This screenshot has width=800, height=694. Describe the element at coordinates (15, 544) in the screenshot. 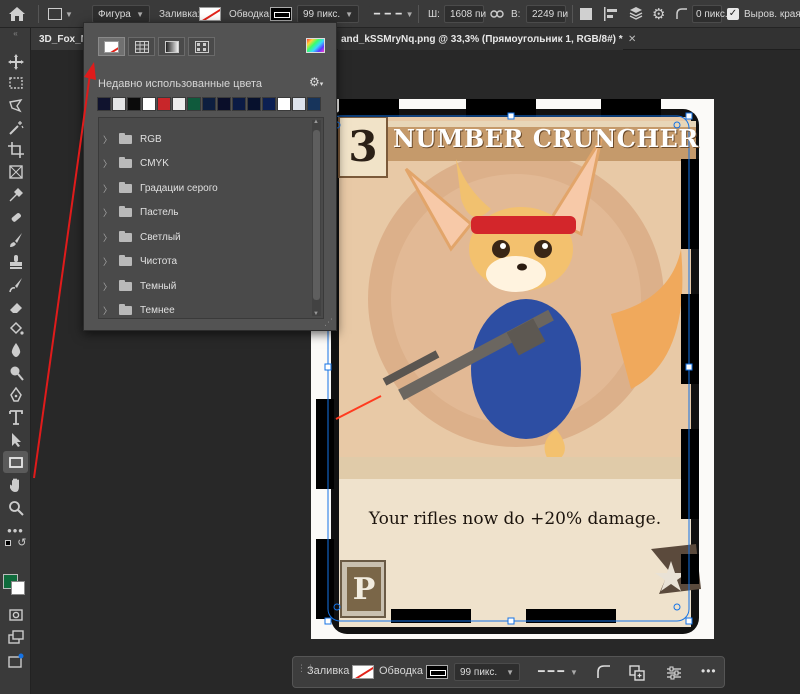

I see `swap-colors-row: ↺` at that location.